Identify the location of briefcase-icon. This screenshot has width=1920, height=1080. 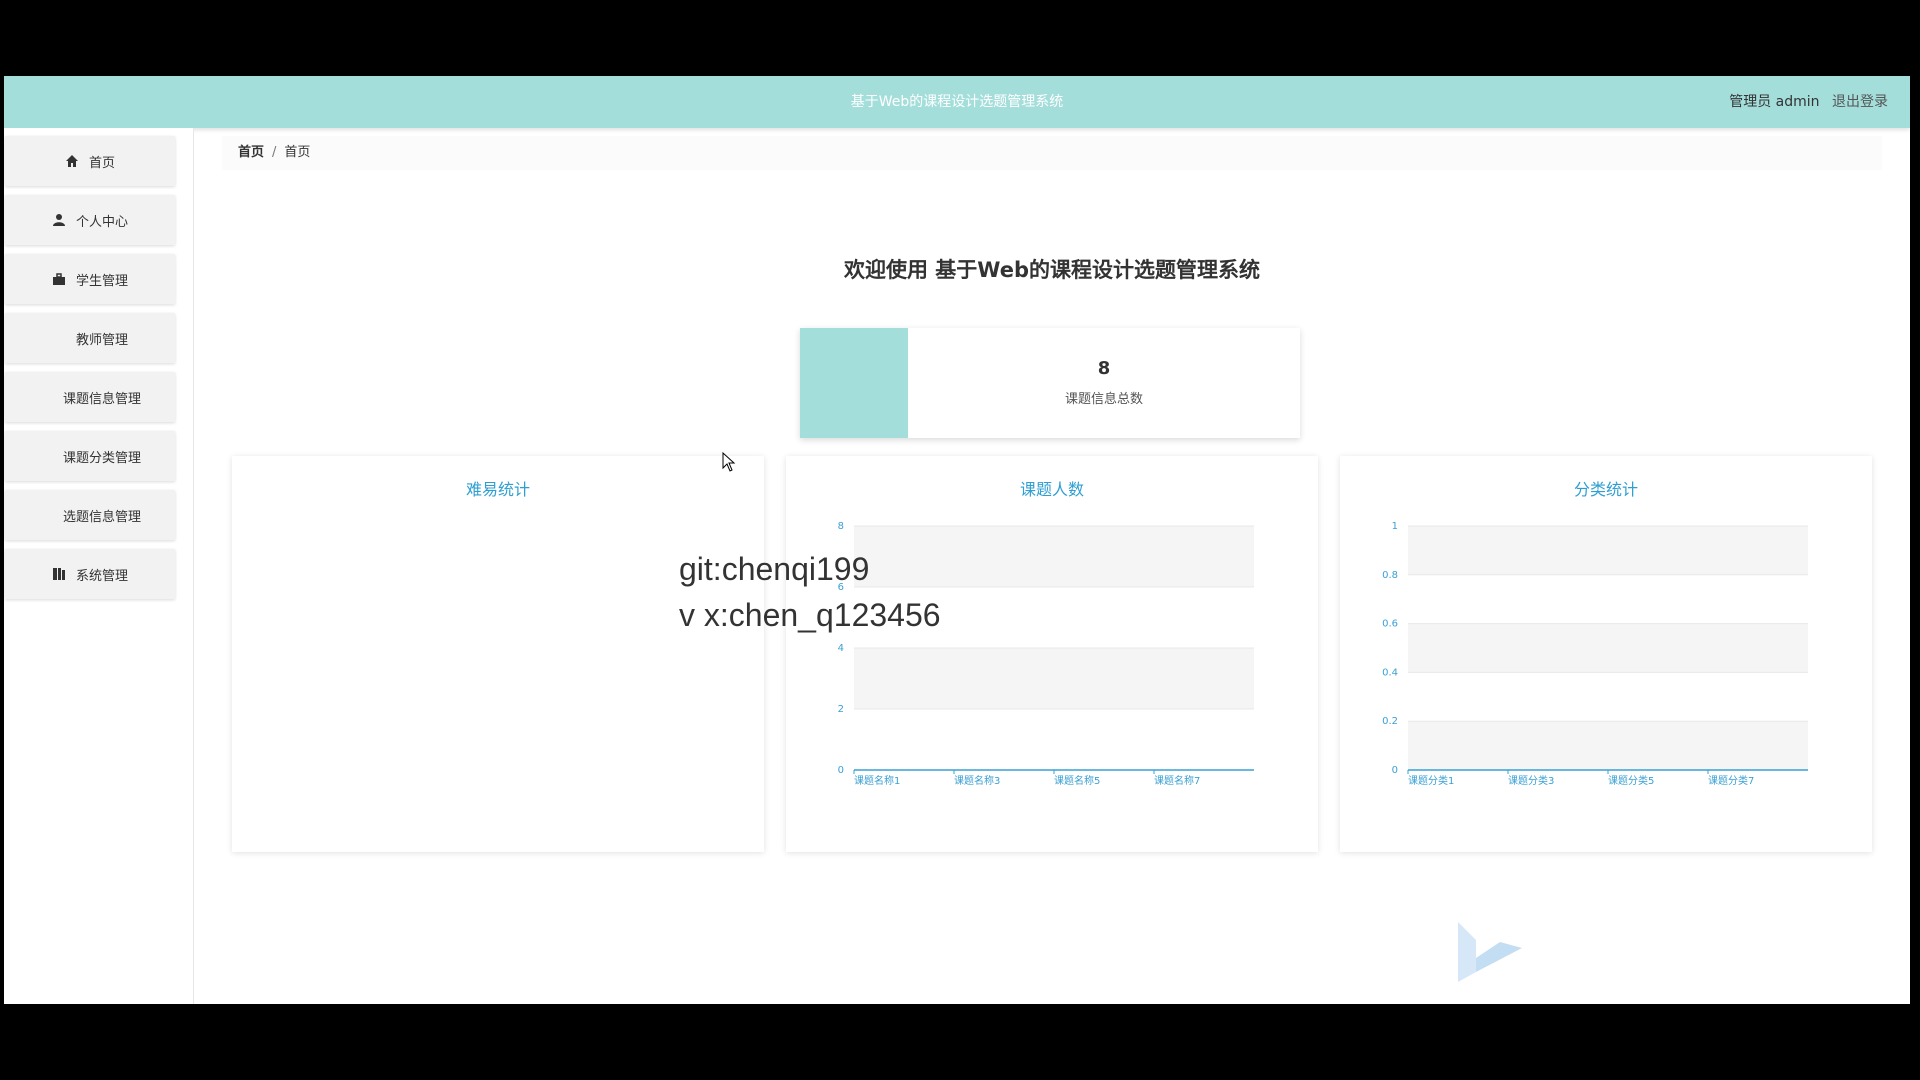
(59, 279).